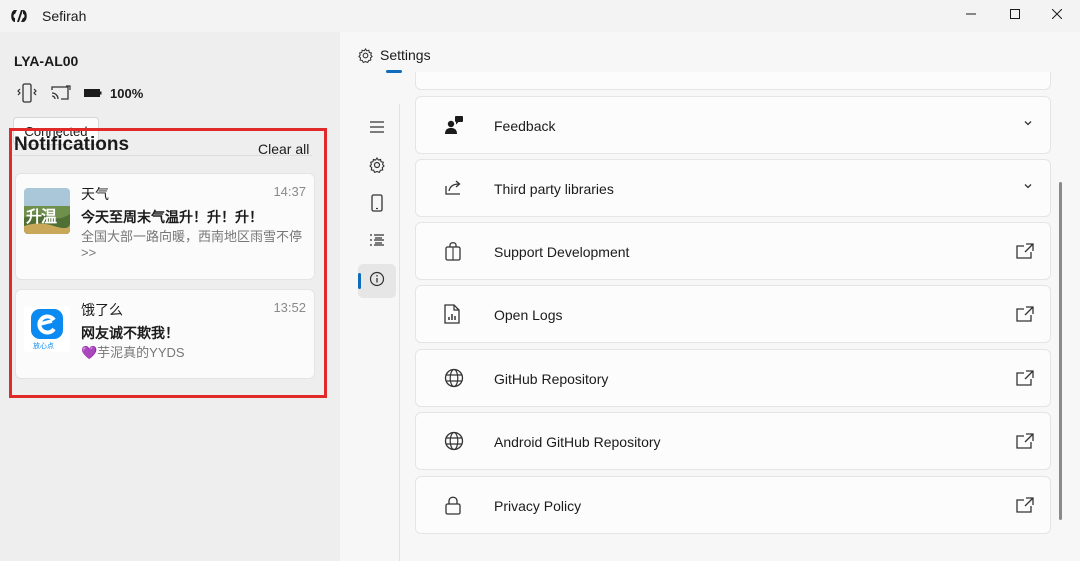  I want to click on weather-icon-label: 升温, so click(41, 216).